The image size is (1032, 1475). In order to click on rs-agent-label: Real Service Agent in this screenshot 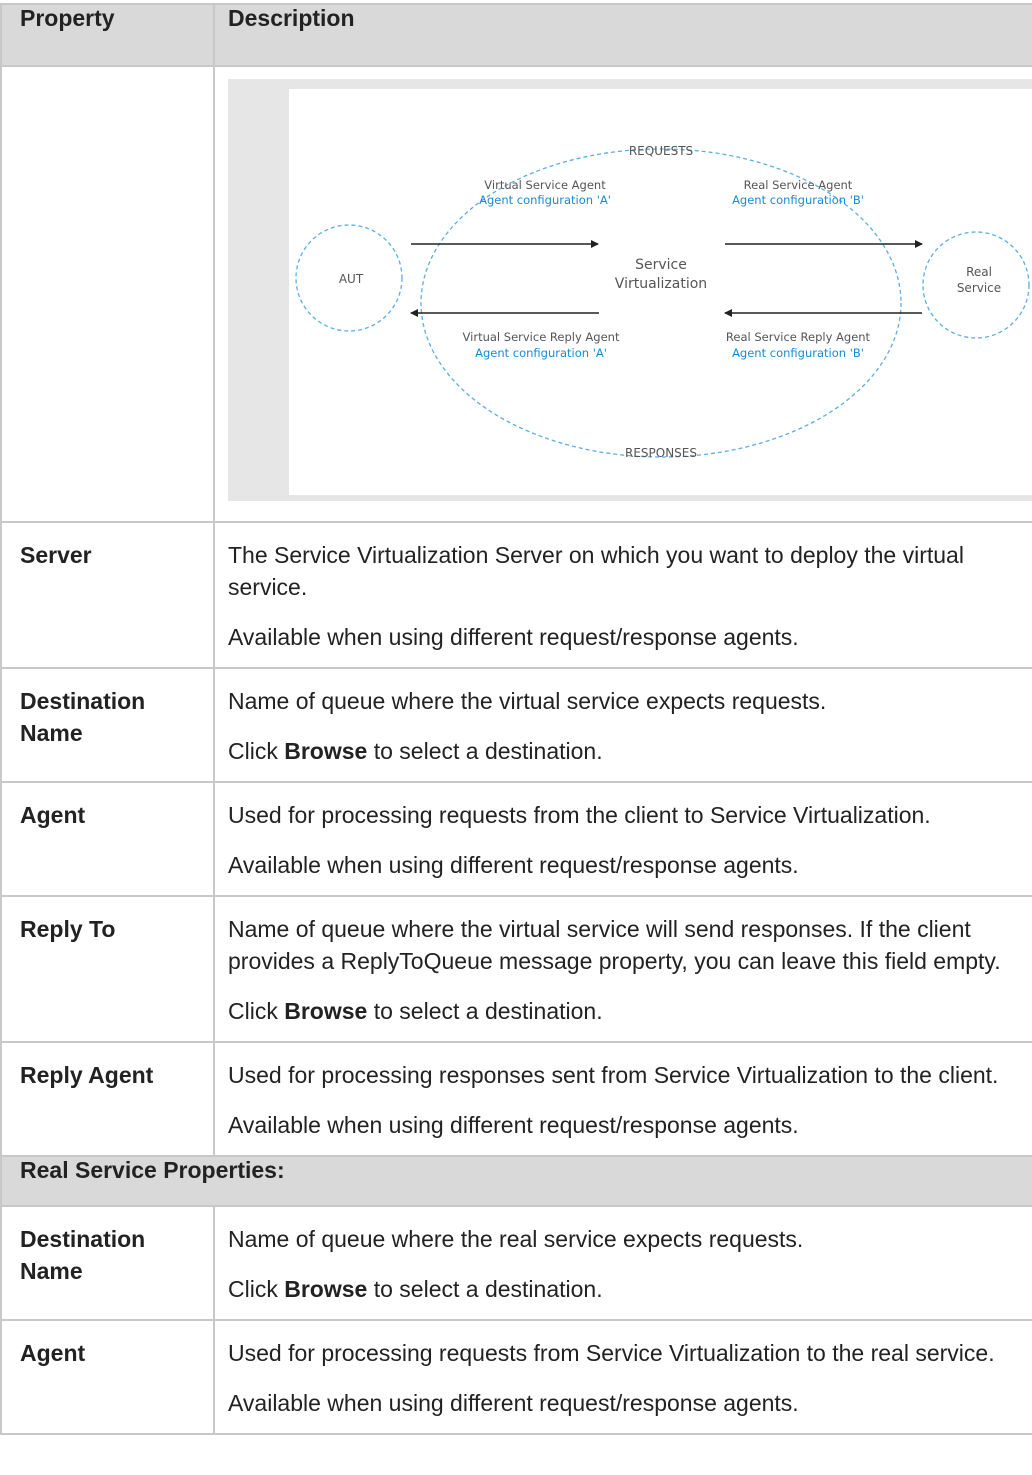, I will do `click(798, 185)`.